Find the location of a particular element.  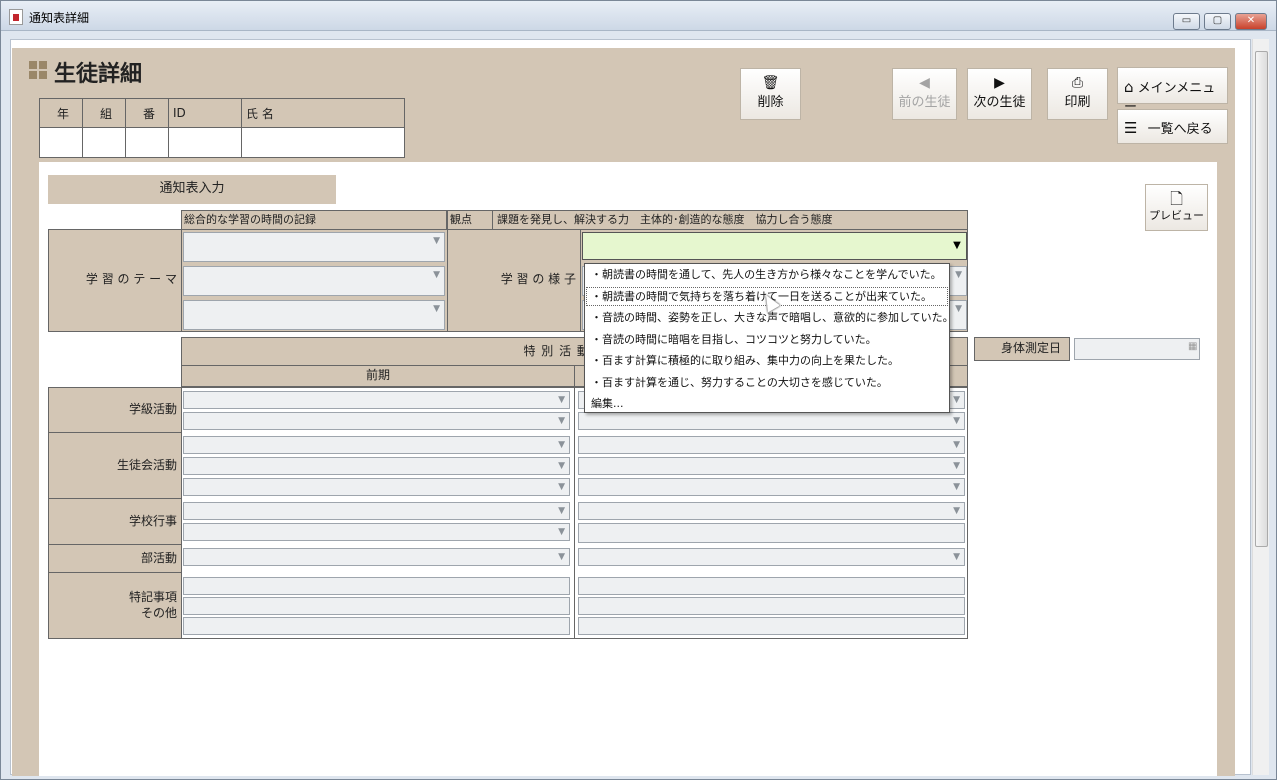

prev-label: 前の生徒 is located at coordinates (924, 102).